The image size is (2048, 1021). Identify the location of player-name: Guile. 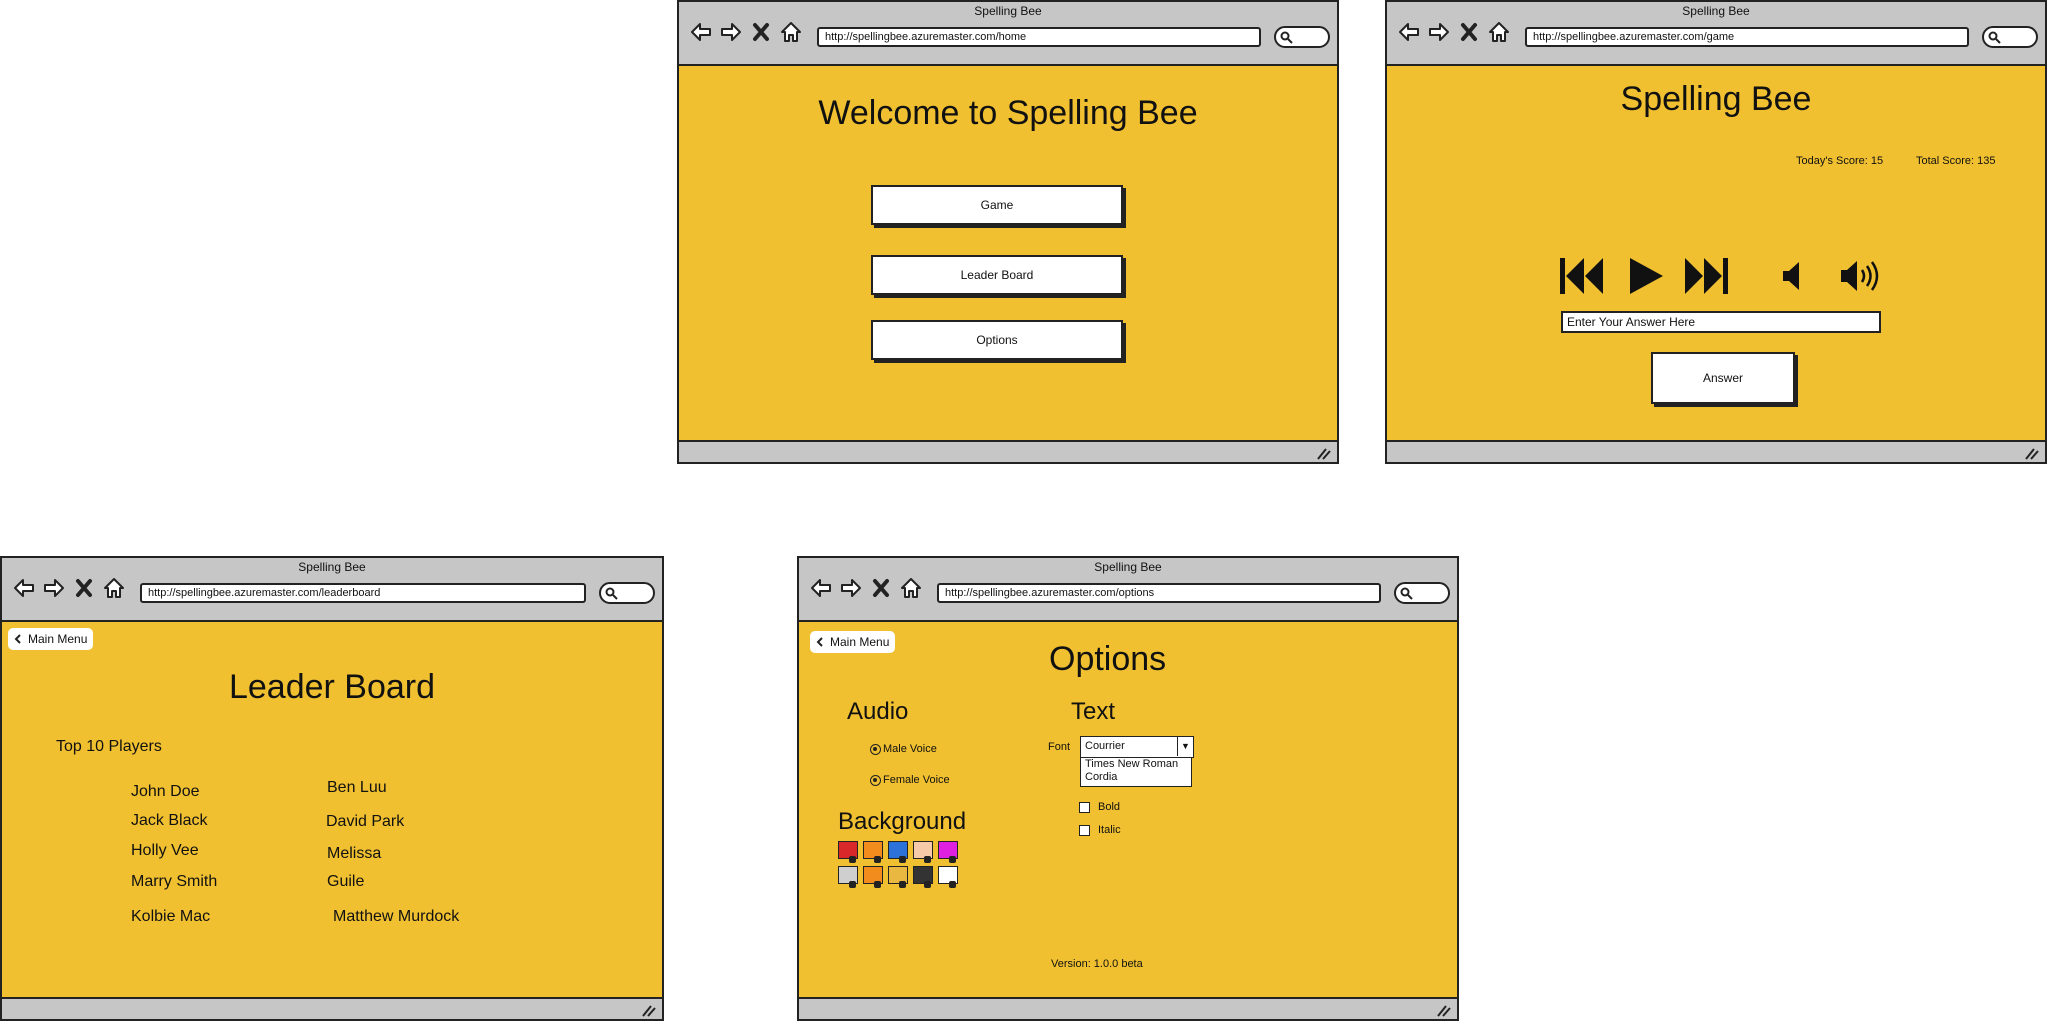
(346, 881).